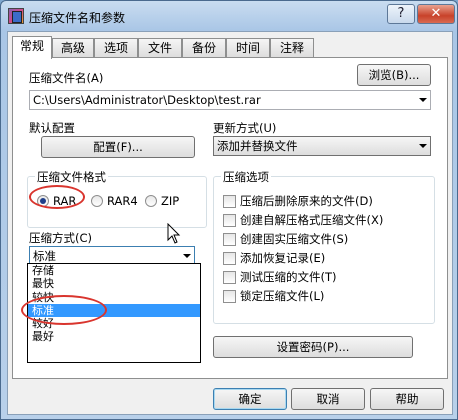 This screenshot has height=420, width=458. What do you see at coordinates (229, 16) in the screenshot?
I see `title-bar: 压缩文件名和参数 ? ✕` at bounding box center [229, 16].